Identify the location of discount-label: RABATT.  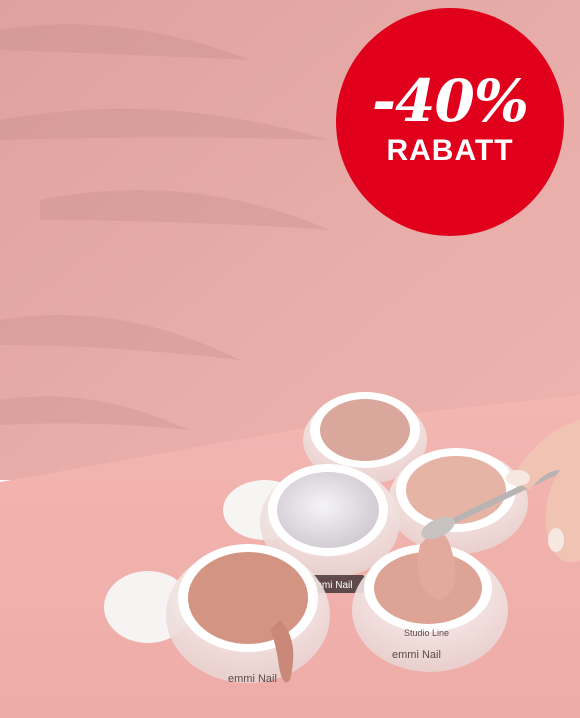
(450, 150).